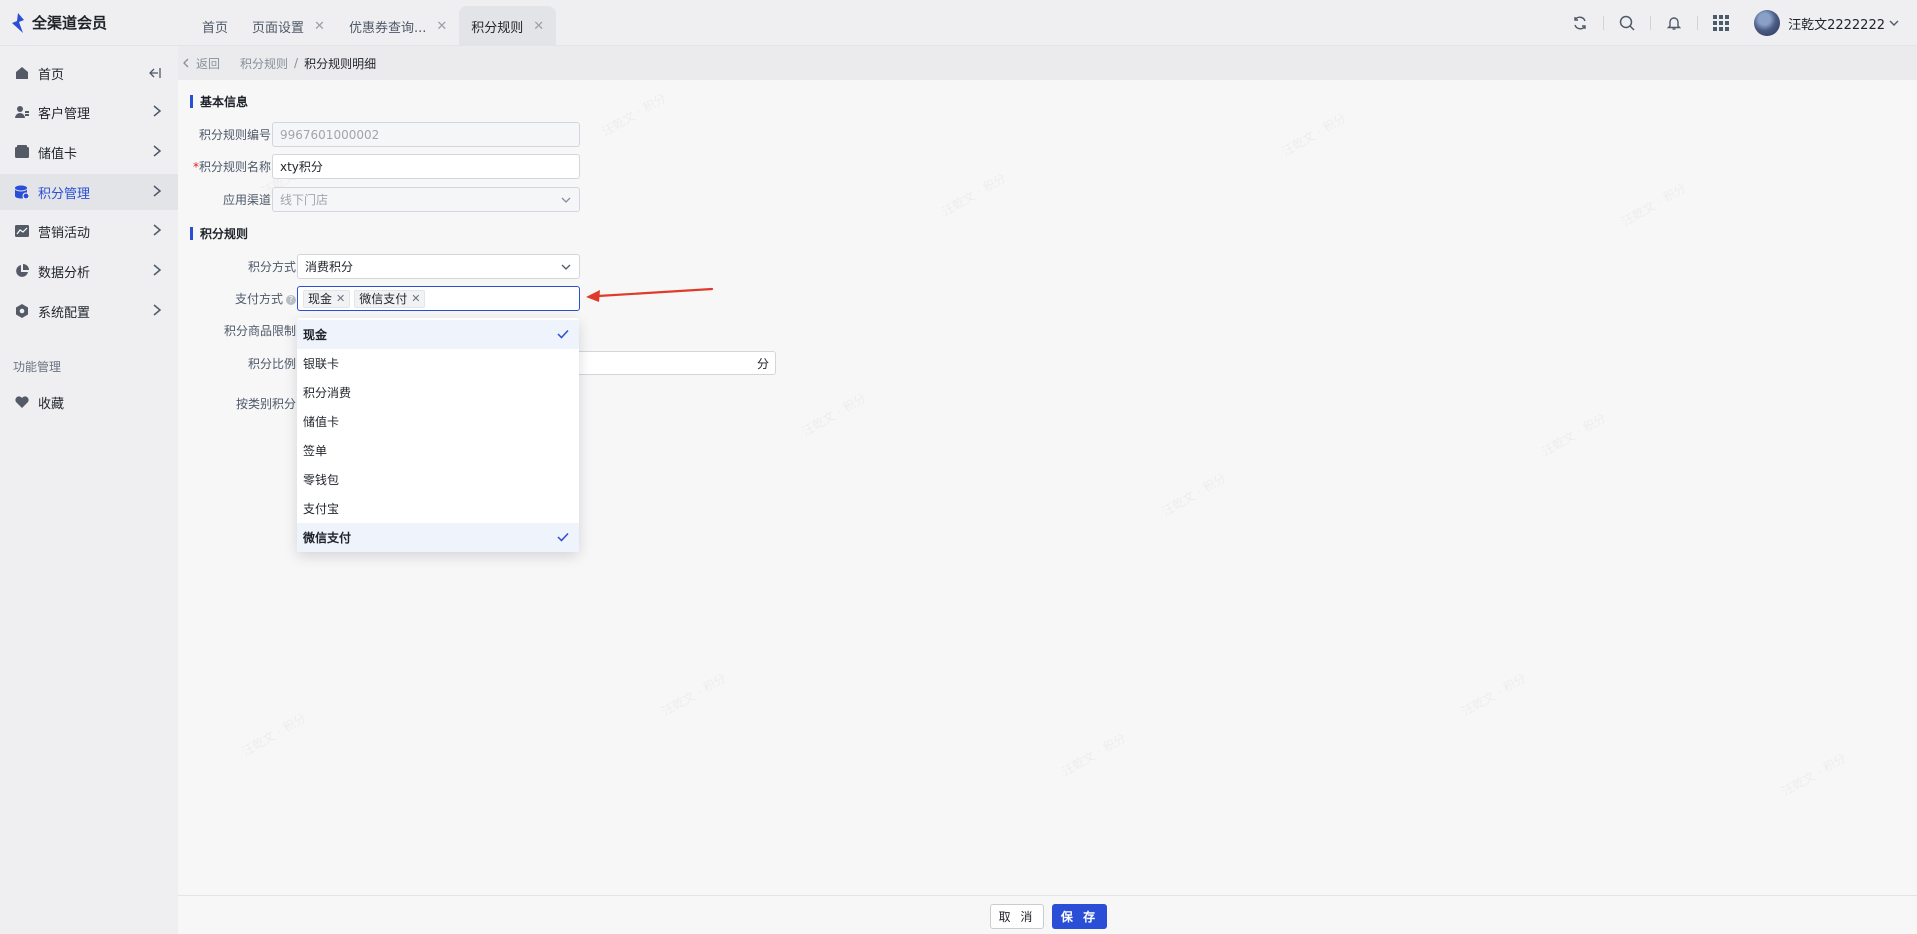 Image resolution: width=1917 pixels, height=934 pixels. I want to click on section-points-rules: 积分规则, so click(219, 233).